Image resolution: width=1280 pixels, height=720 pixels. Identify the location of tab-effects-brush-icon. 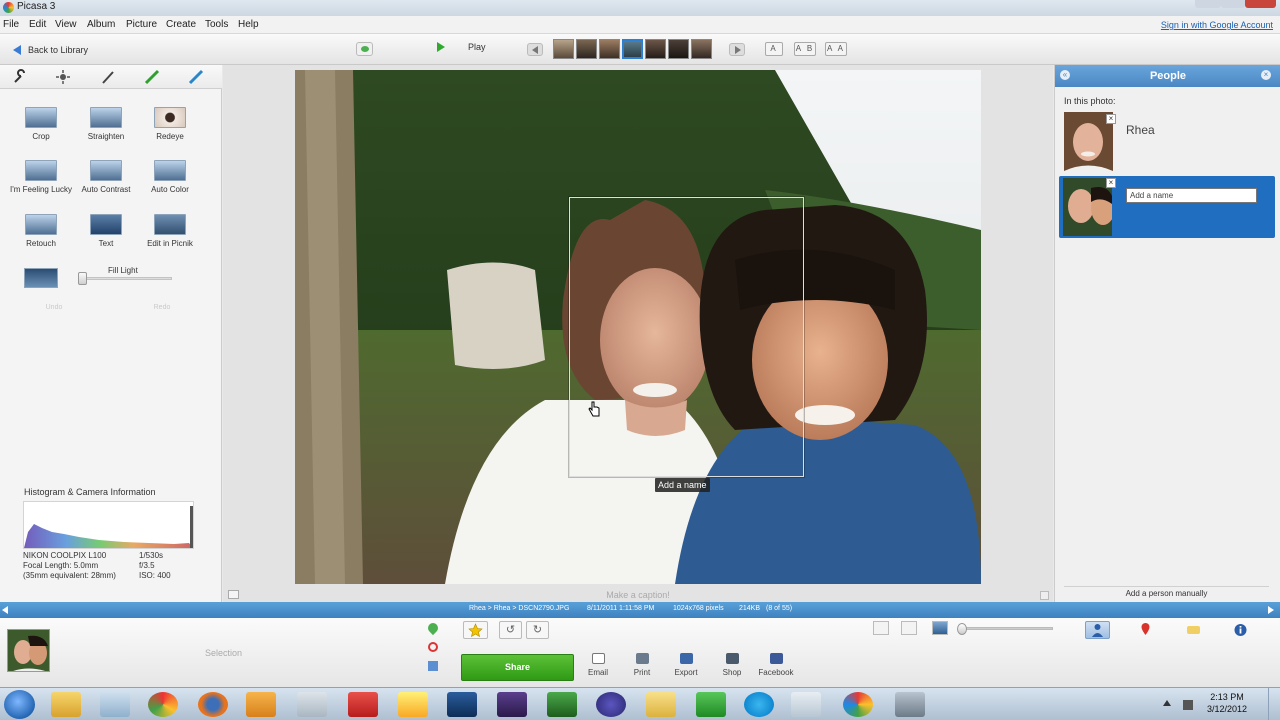
(108, 77).